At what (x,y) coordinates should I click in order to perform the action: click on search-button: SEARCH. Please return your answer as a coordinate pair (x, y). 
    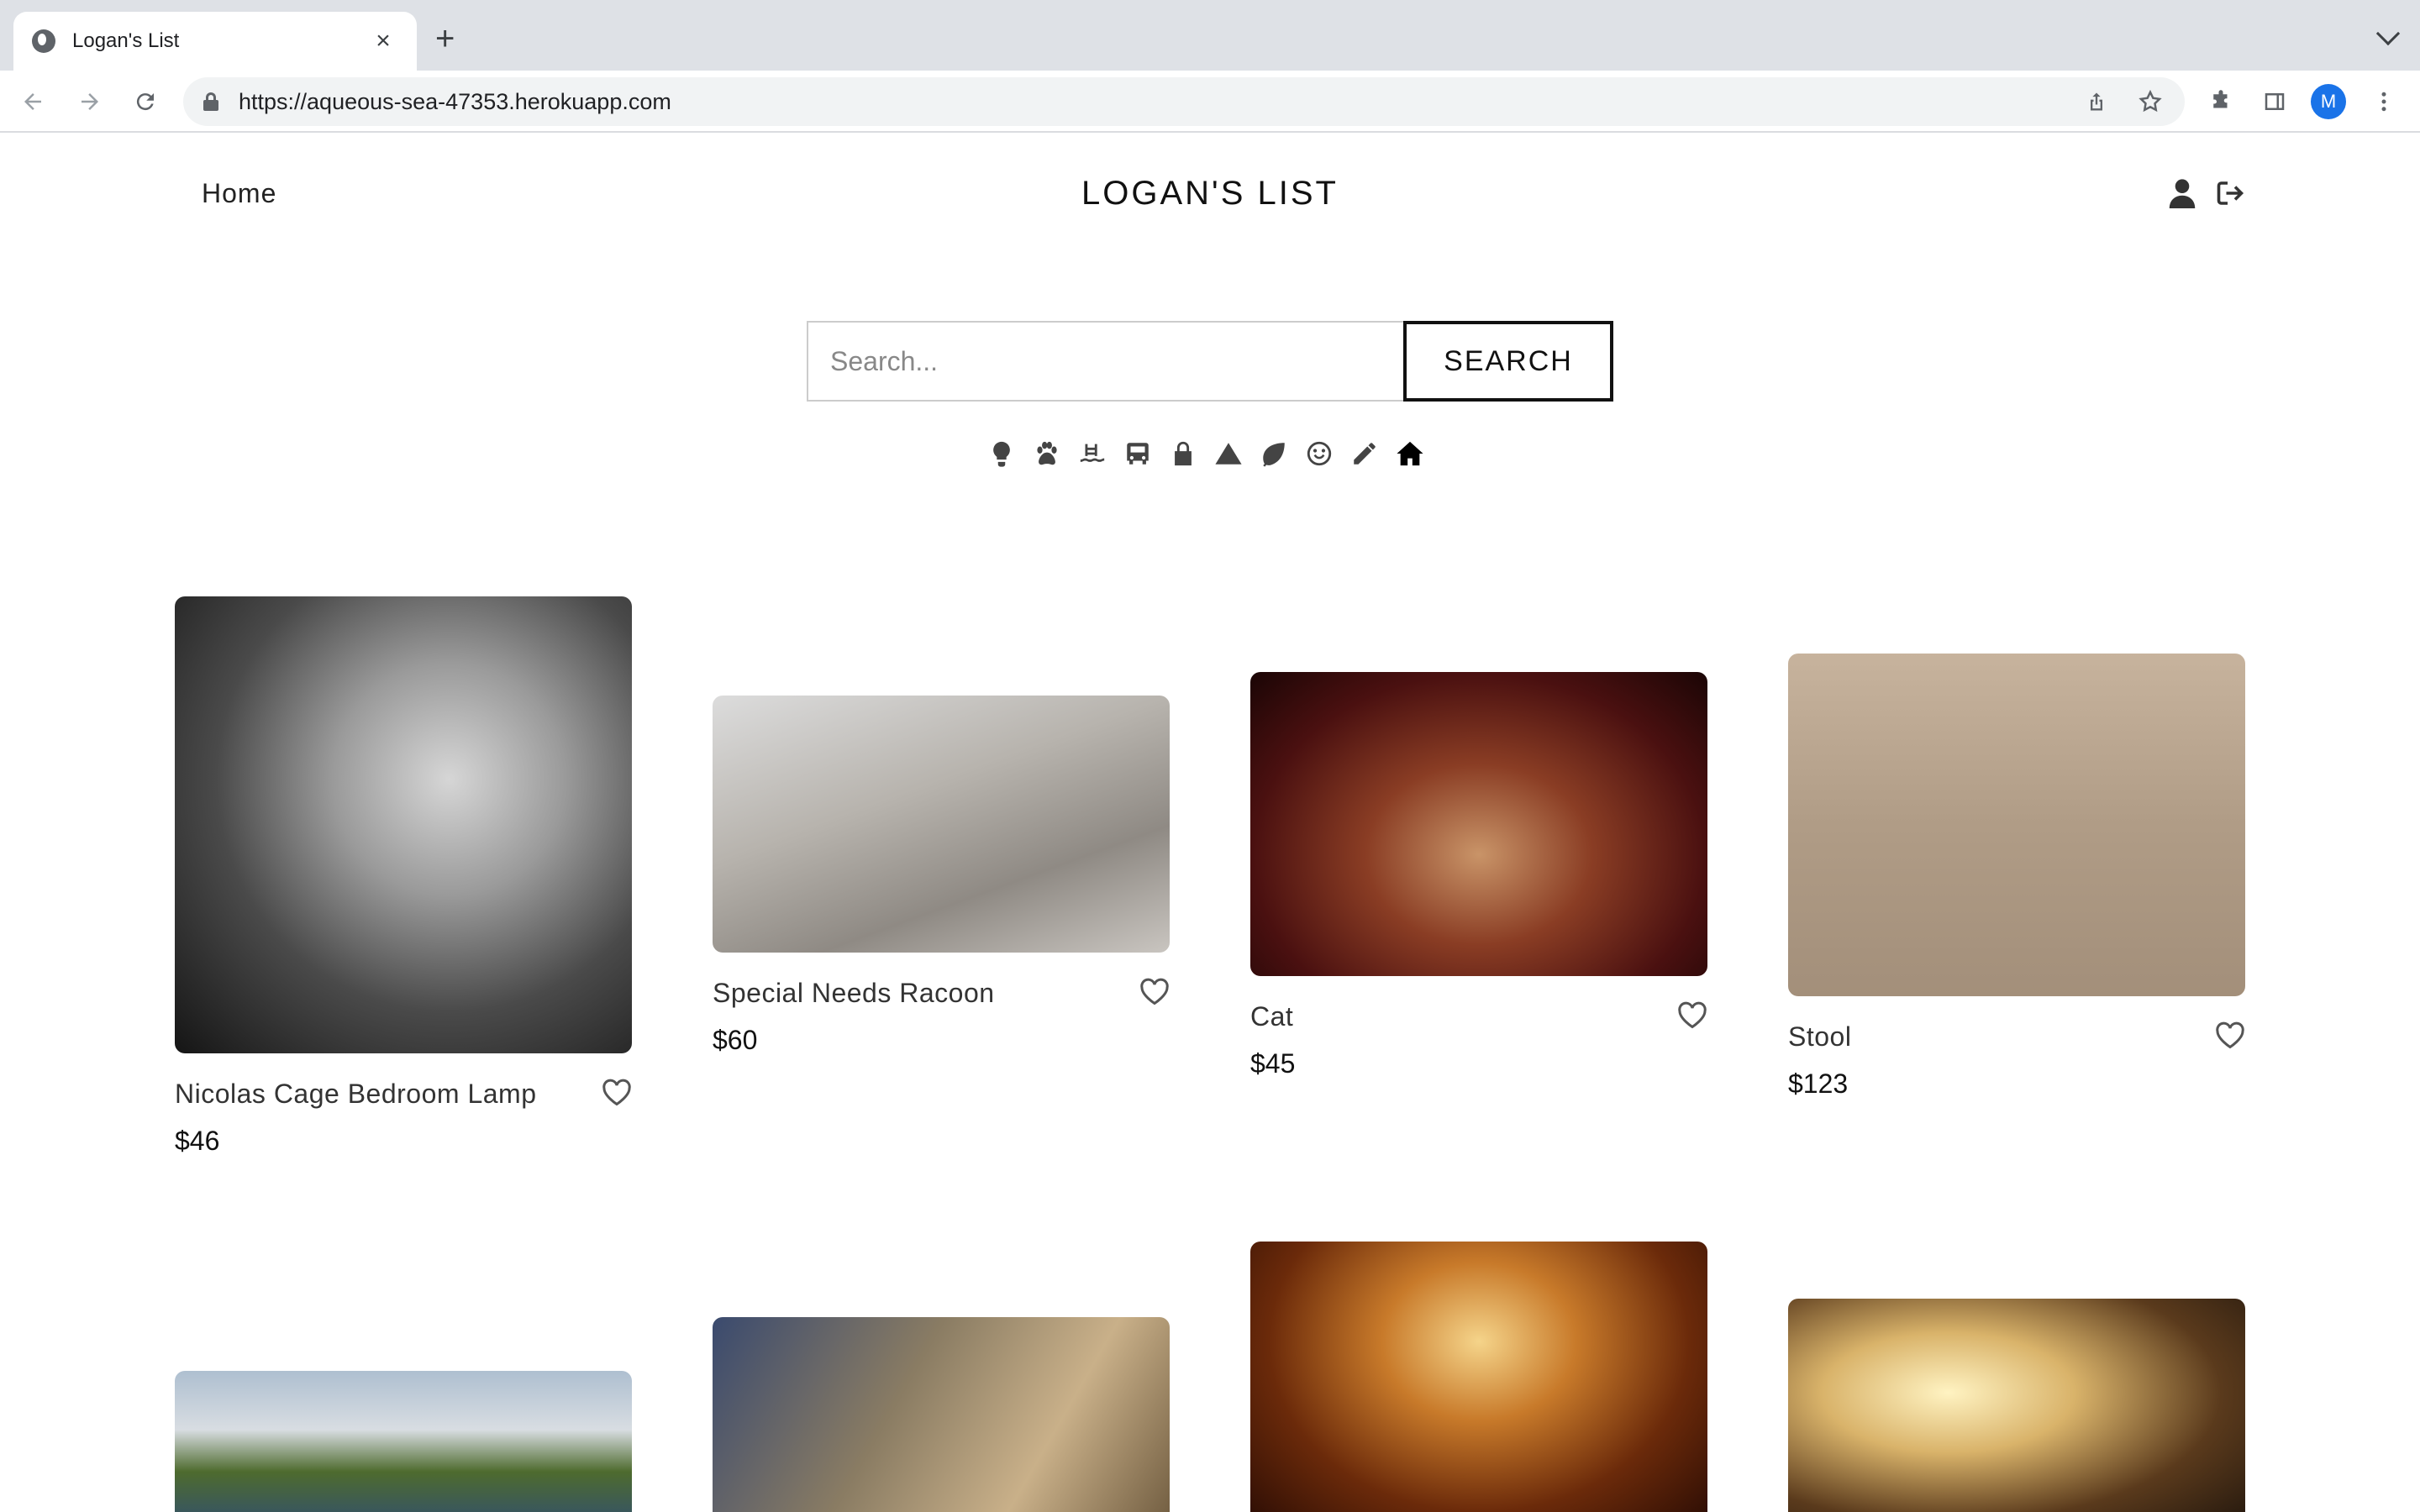
    Looking at the image, I should click on (1508, 361).